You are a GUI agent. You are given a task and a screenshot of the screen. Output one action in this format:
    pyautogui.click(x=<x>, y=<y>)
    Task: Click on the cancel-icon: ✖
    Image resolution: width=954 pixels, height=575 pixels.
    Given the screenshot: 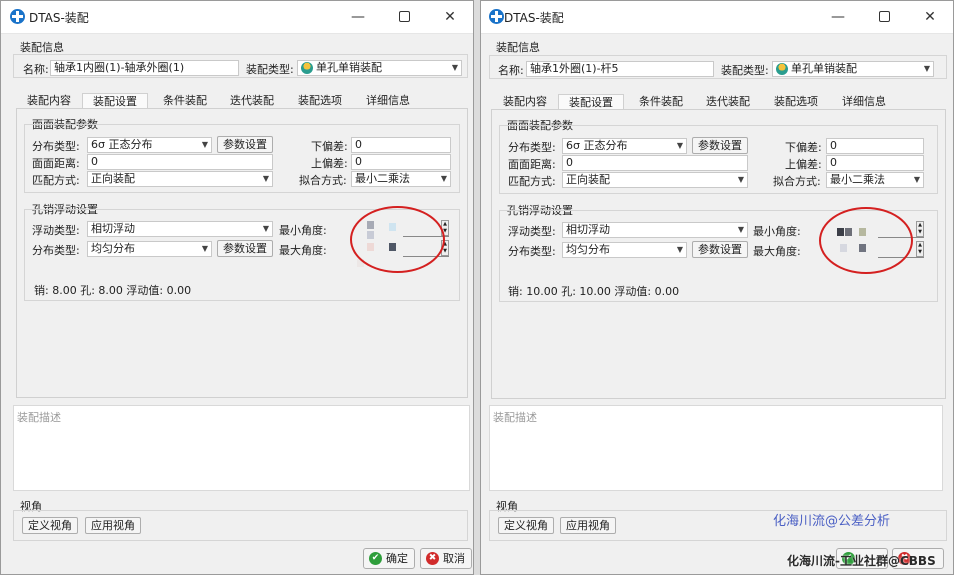 What is the action you would take?
    pyautogui.click(x=432, y=558)
    